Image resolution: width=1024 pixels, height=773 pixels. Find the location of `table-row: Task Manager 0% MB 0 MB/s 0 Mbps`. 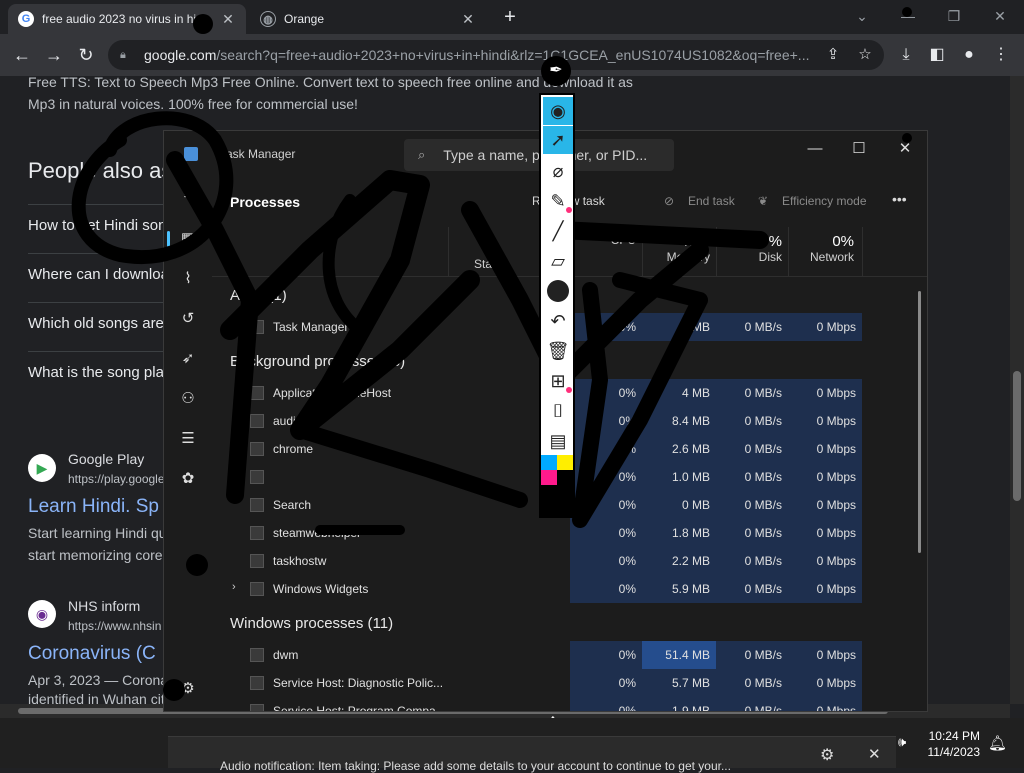

table-row: Task Manager 0% MB 0 MB/s 0 Mbps is located at coordinates (537, 327).